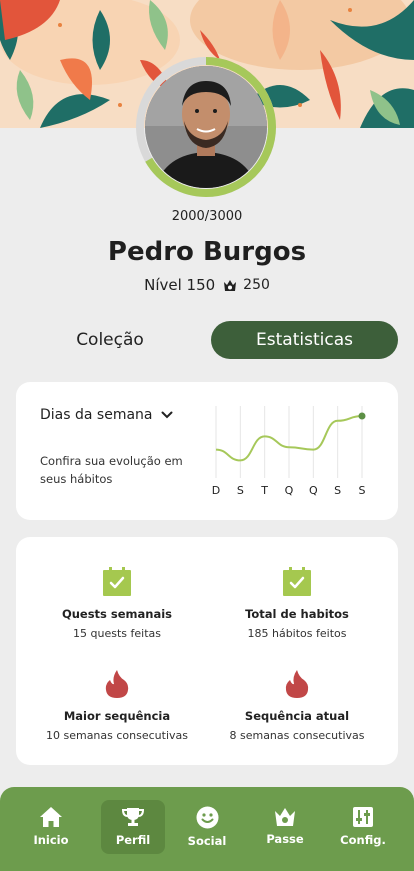  I want to click on week-description: Confira sua evolução em seus hábitos, so click(111, 470).